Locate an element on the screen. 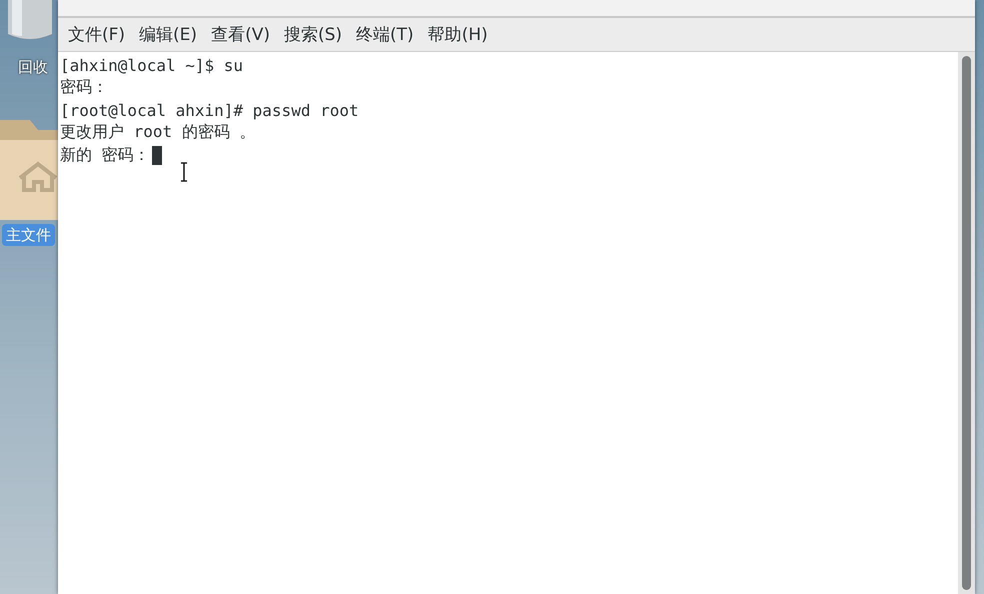 The height and width of the screenshot is (594, 984). terminal-line: 更改用户 root 的密码 。 is located at coordinates (158, 133).